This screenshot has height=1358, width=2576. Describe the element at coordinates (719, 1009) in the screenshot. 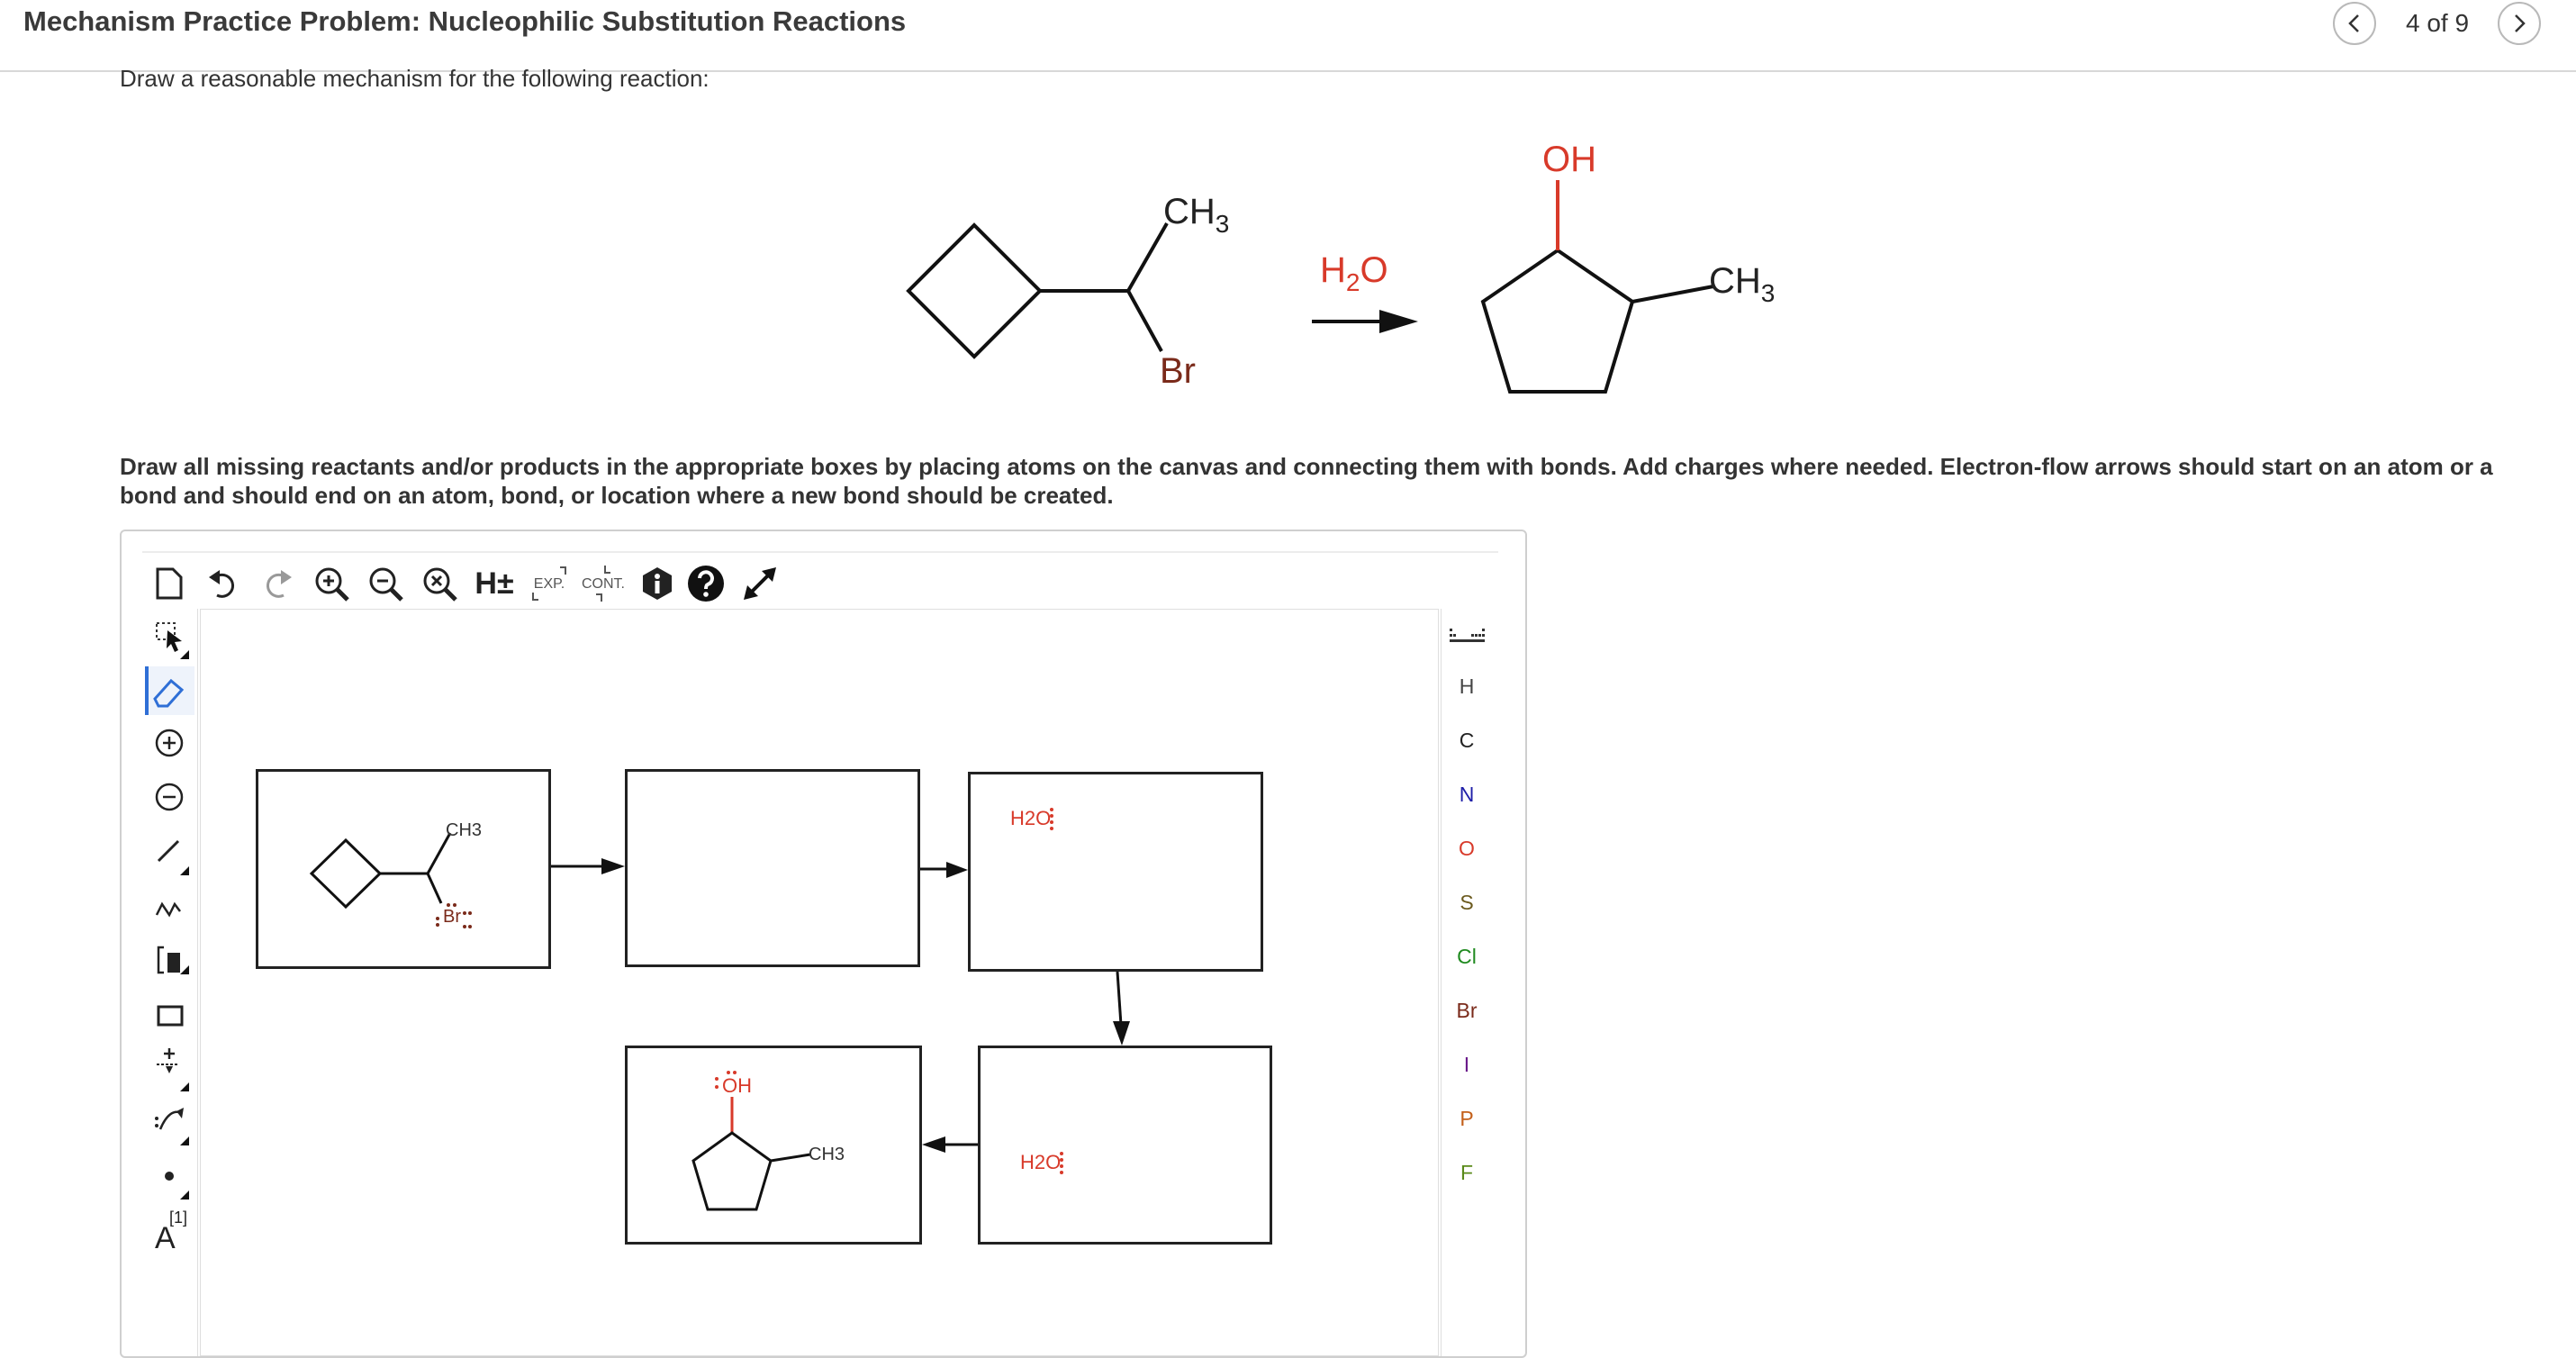

I see `canvas-drawing: CH3 Br H2O H2O OH CH3` at that location.